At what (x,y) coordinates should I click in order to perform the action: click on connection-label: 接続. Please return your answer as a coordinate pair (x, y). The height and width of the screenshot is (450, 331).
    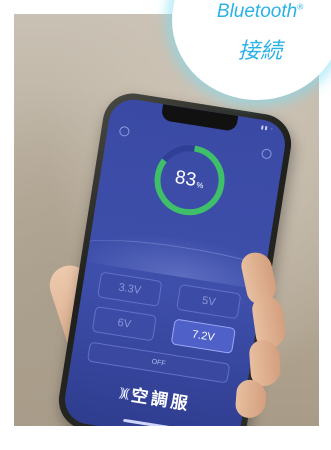
    Looking at the image, I should click on (259, 51).